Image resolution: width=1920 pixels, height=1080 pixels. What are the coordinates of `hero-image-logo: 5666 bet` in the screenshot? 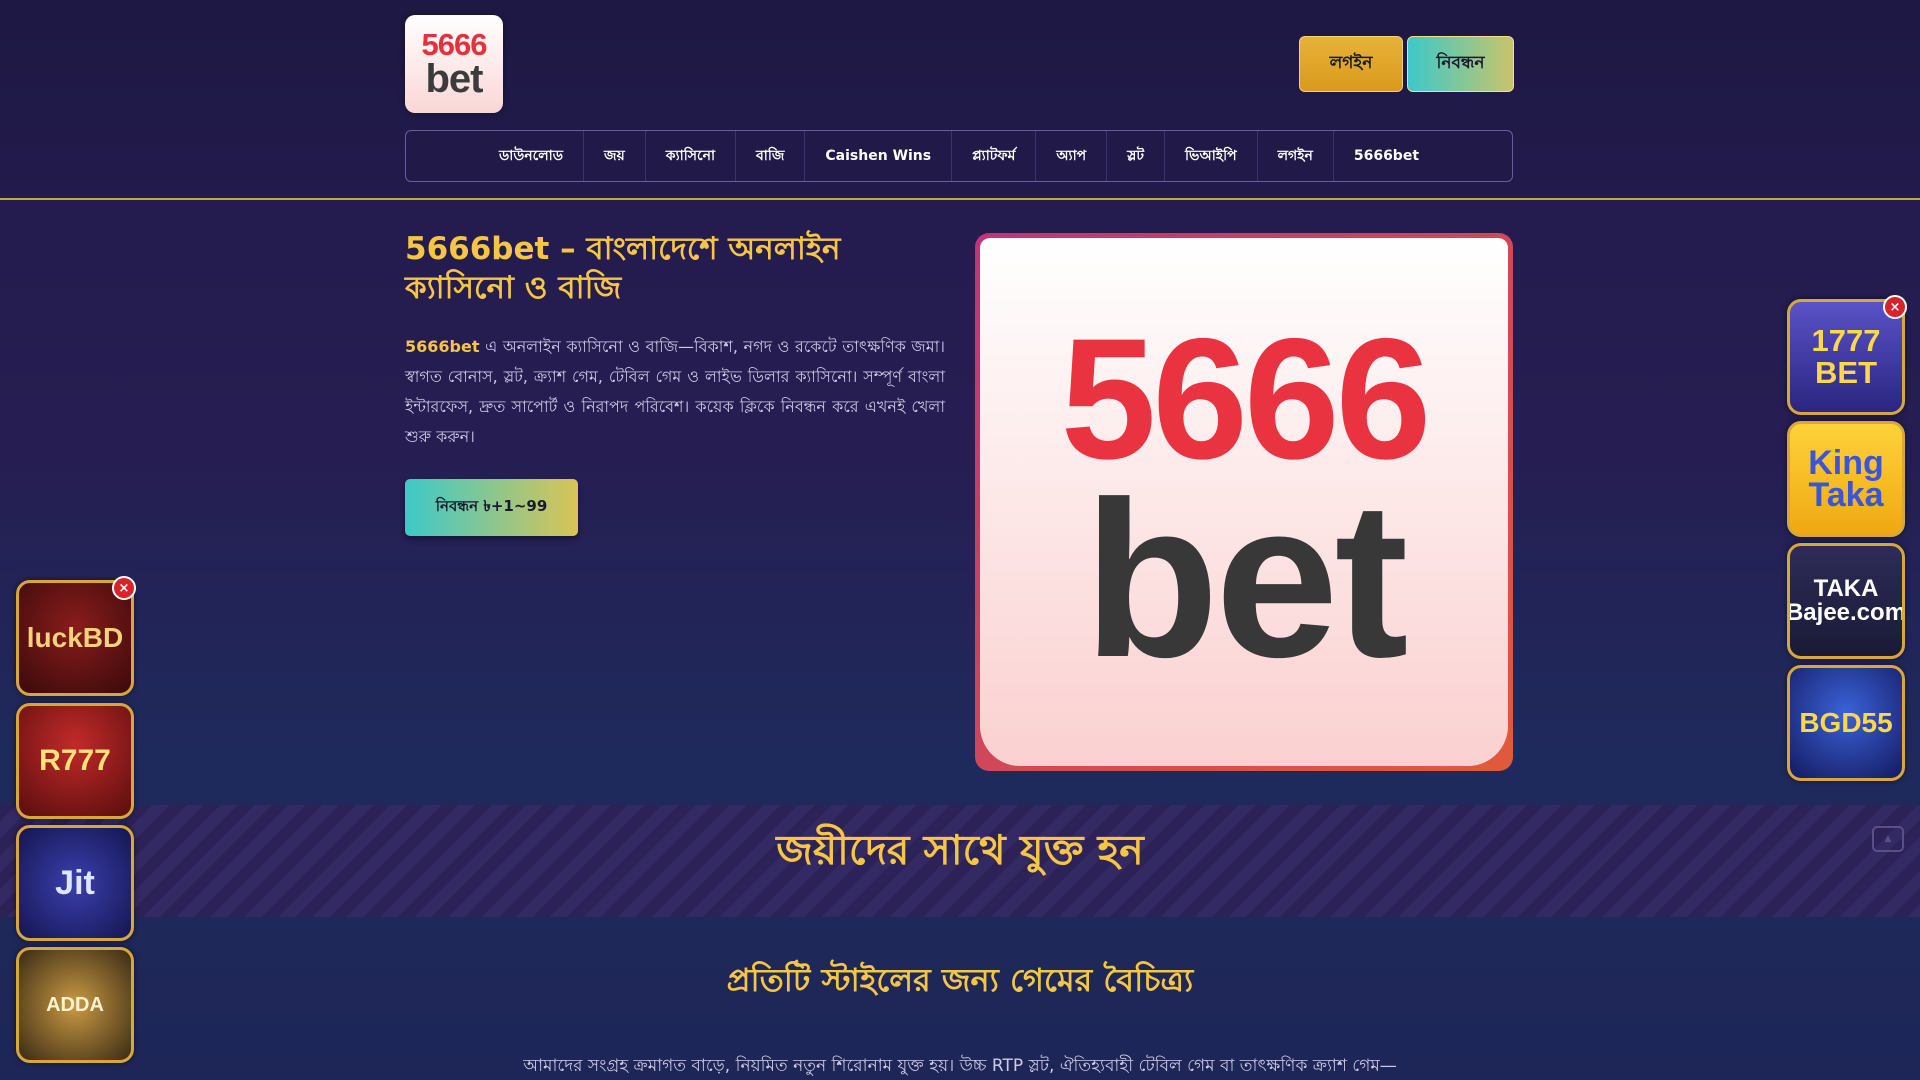 It's located at (1244, 502).